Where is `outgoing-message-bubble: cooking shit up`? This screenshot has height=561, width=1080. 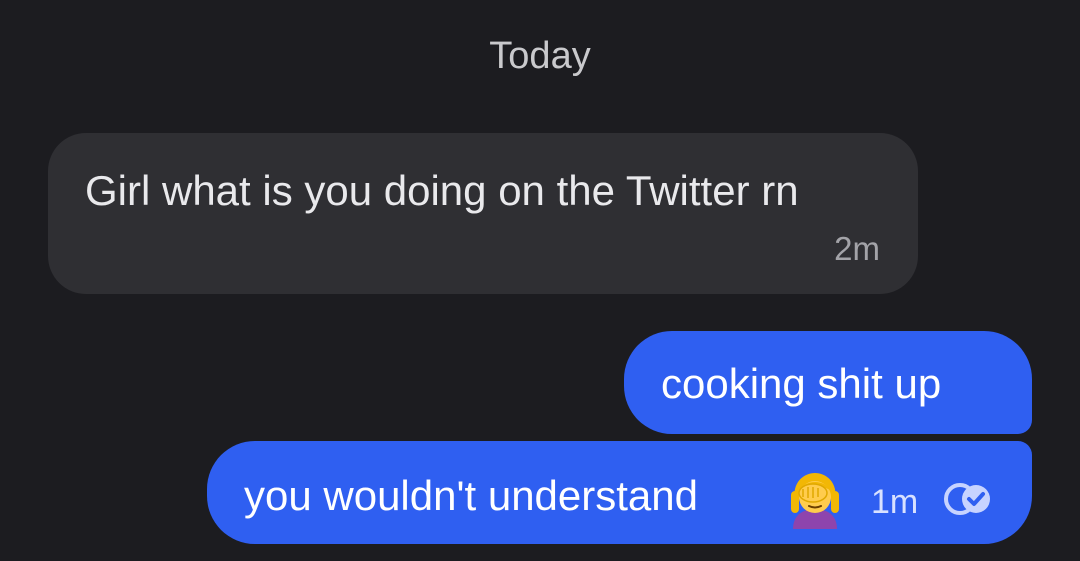 outgoing-message-bubble: cooking shit up is located at coordinates (828, 382).